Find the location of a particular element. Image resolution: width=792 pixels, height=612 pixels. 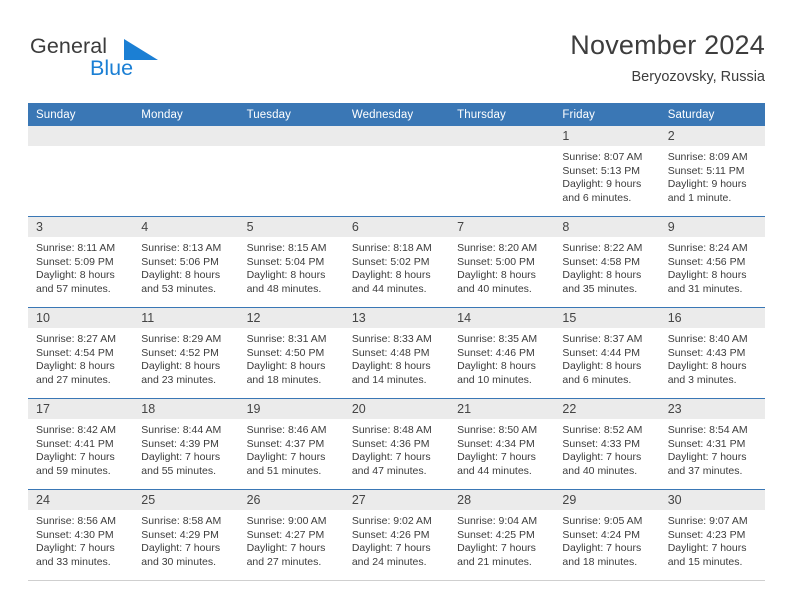

day-daylight2-text: and 14 minutes. is located at coordinates (389, 379).